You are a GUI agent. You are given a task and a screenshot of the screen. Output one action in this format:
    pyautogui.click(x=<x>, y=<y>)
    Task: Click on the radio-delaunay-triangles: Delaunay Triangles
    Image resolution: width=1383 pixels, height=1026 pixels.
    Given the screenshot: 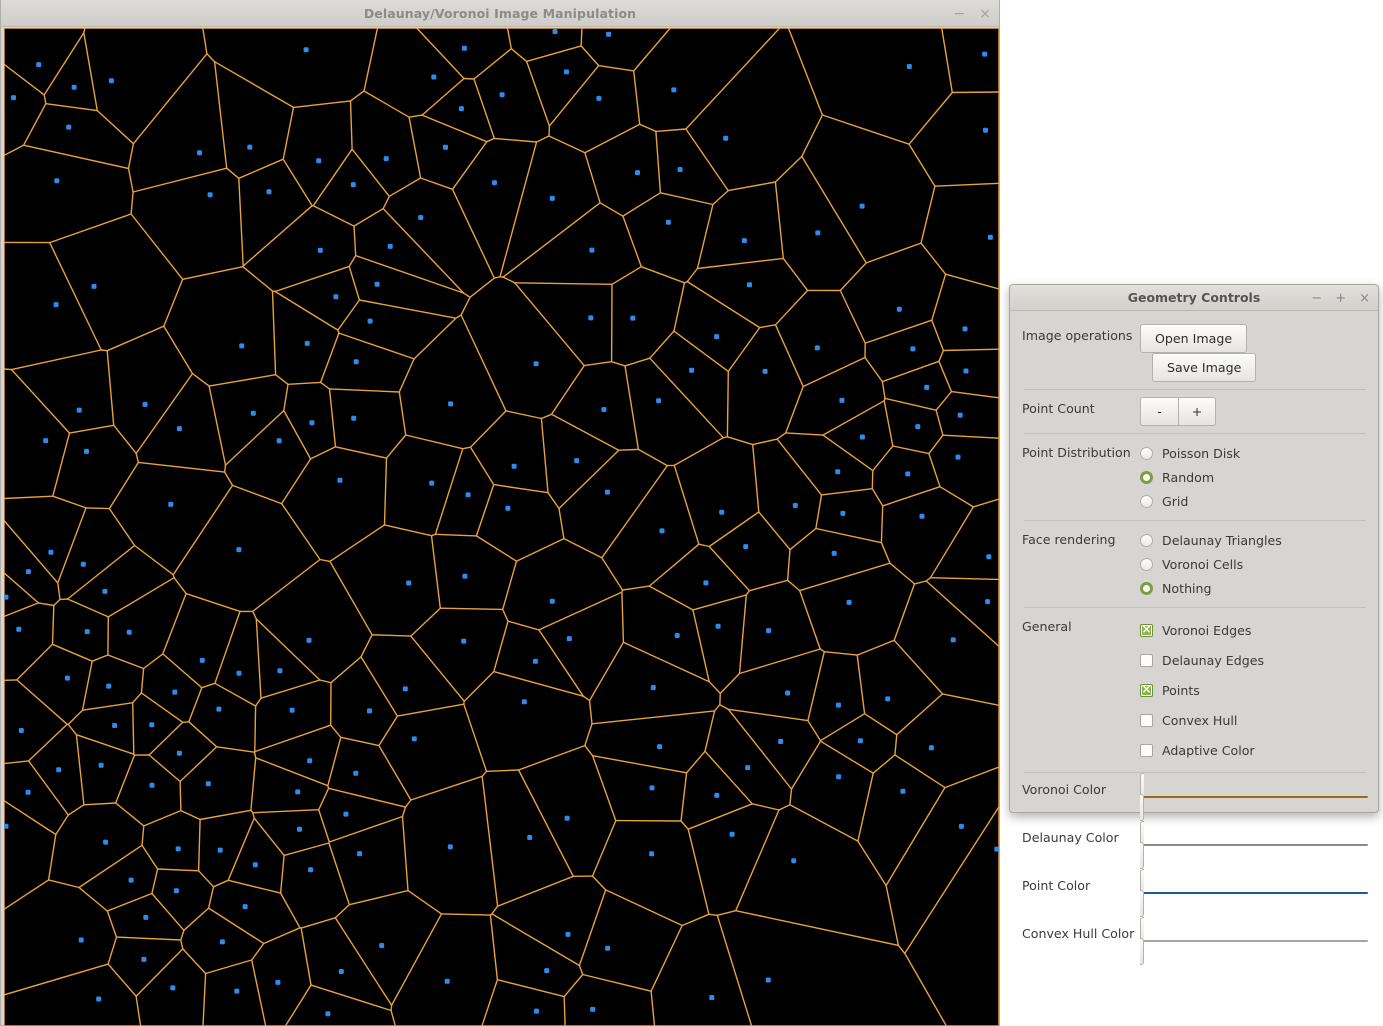 What is the action you would take?
    pyautogui.click(x=1254, y=540)
    